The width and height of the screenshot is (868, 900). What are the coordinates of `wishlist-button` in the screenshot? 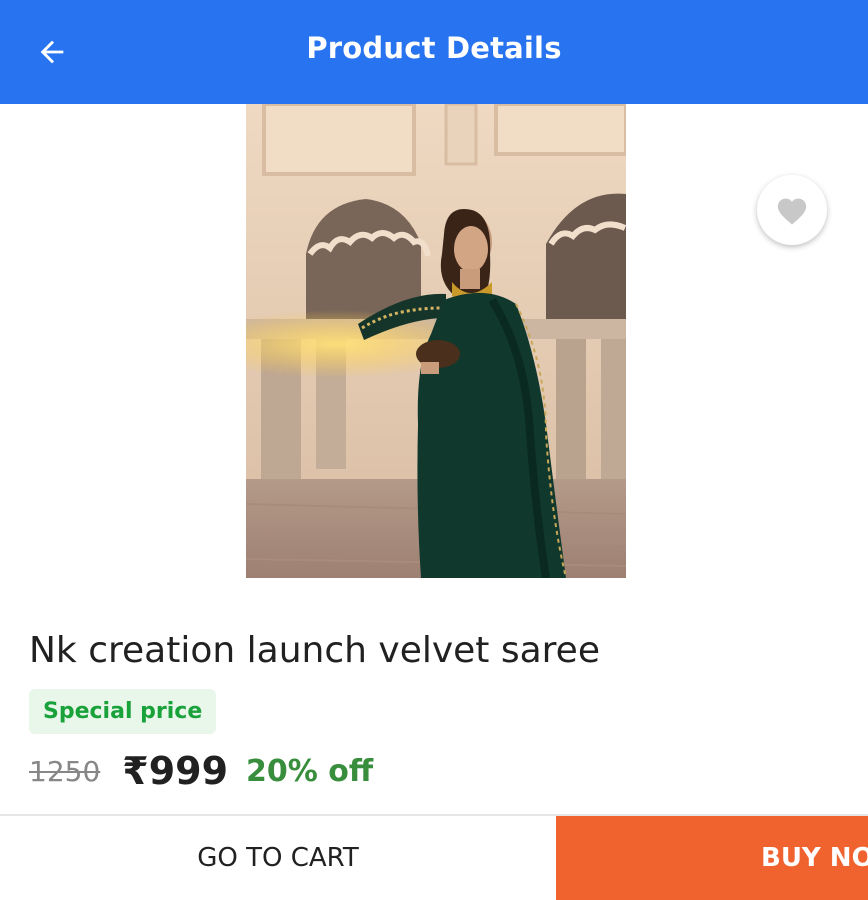 It's located at (792, 210).